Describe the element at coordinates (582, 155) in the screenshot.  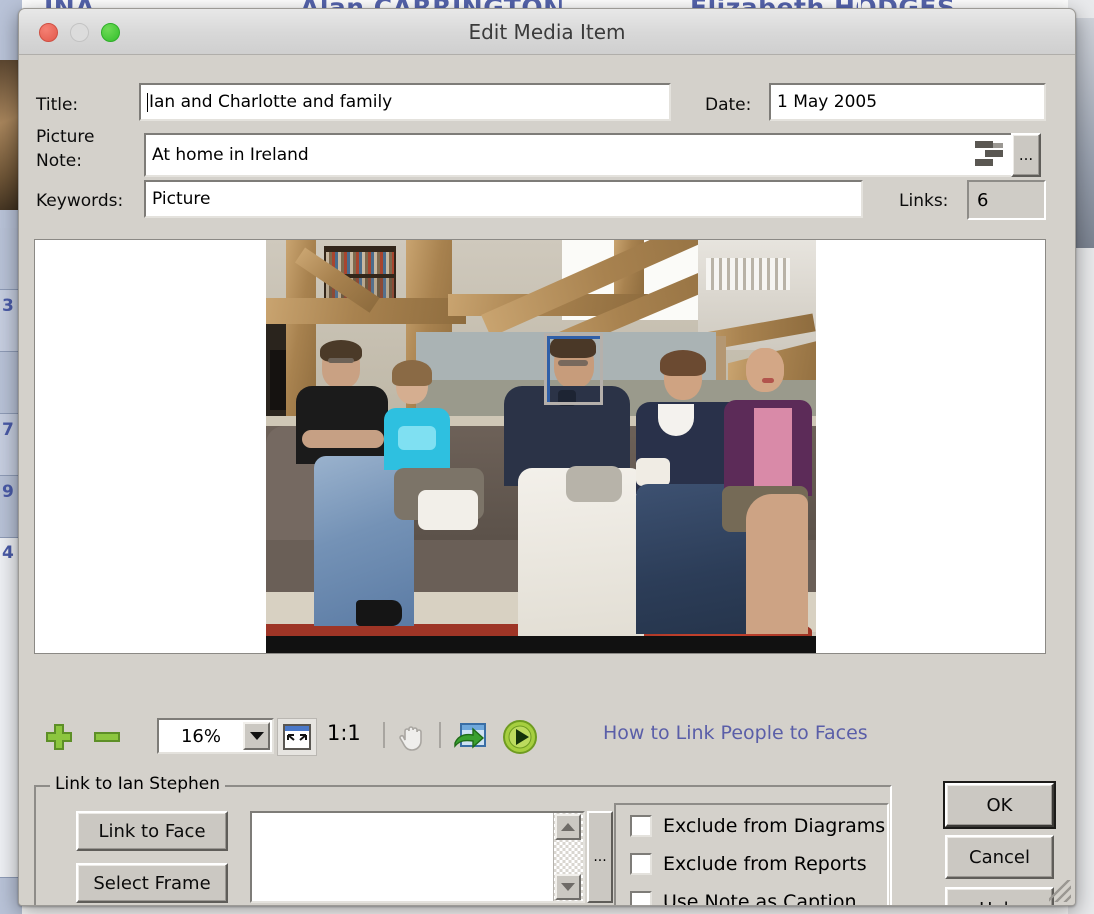
I see `picture-note-input: At home in Ireland` at that location.